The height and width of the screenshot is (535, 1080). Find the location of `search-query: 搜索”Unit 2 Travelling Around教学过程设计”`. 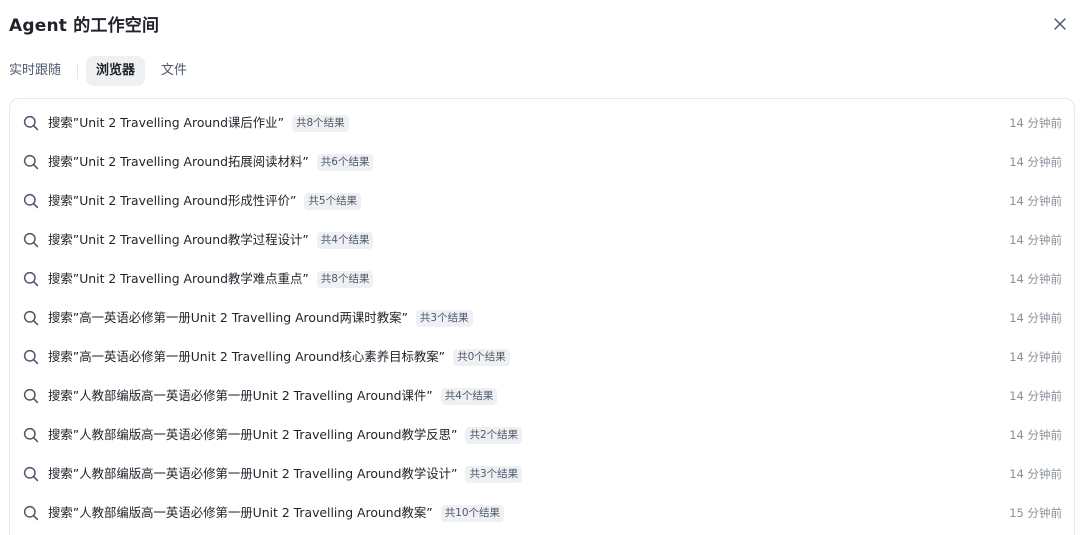

search-query: 搜索”Unit 2 Travelling Around教学过程设计” is located at coordinates (178, 239).